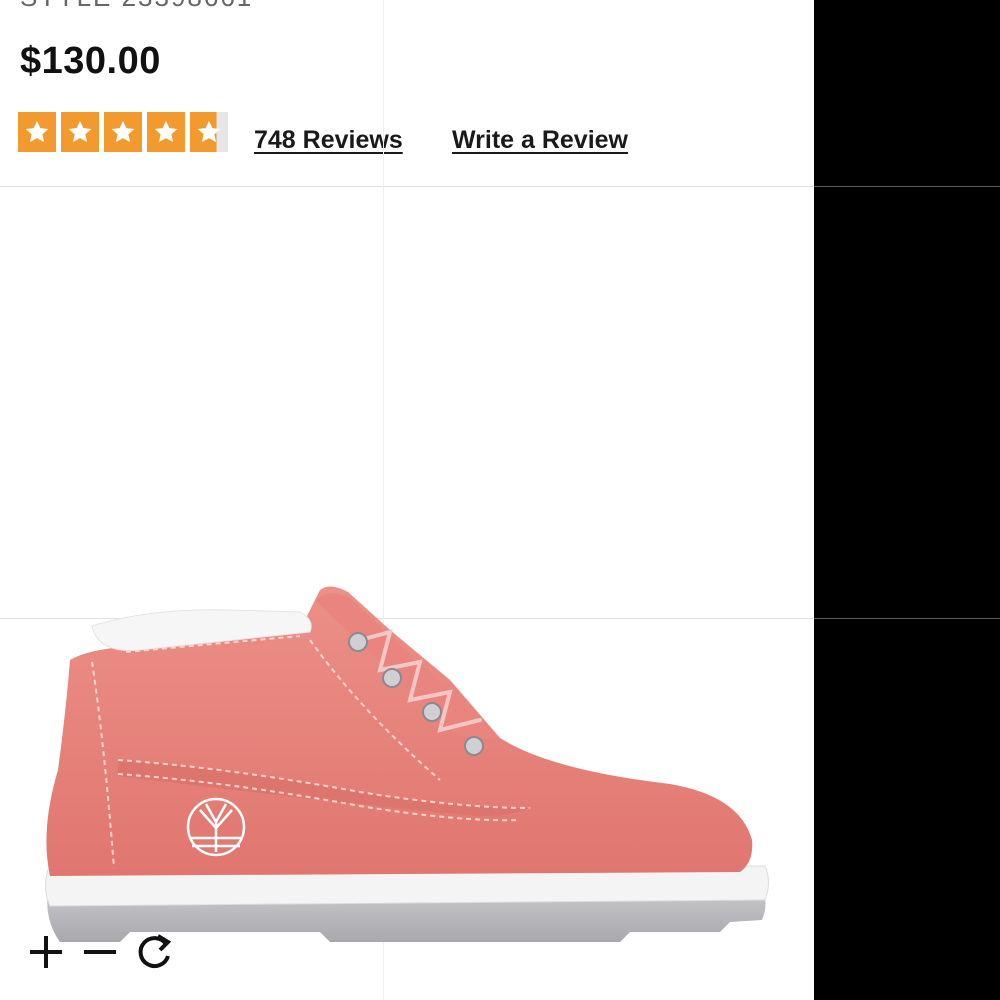  What do you see at coordinates (328, 140) in the screenshot?
I see `reviews-link: 748 Reviews` at bounding box center [328, 140].